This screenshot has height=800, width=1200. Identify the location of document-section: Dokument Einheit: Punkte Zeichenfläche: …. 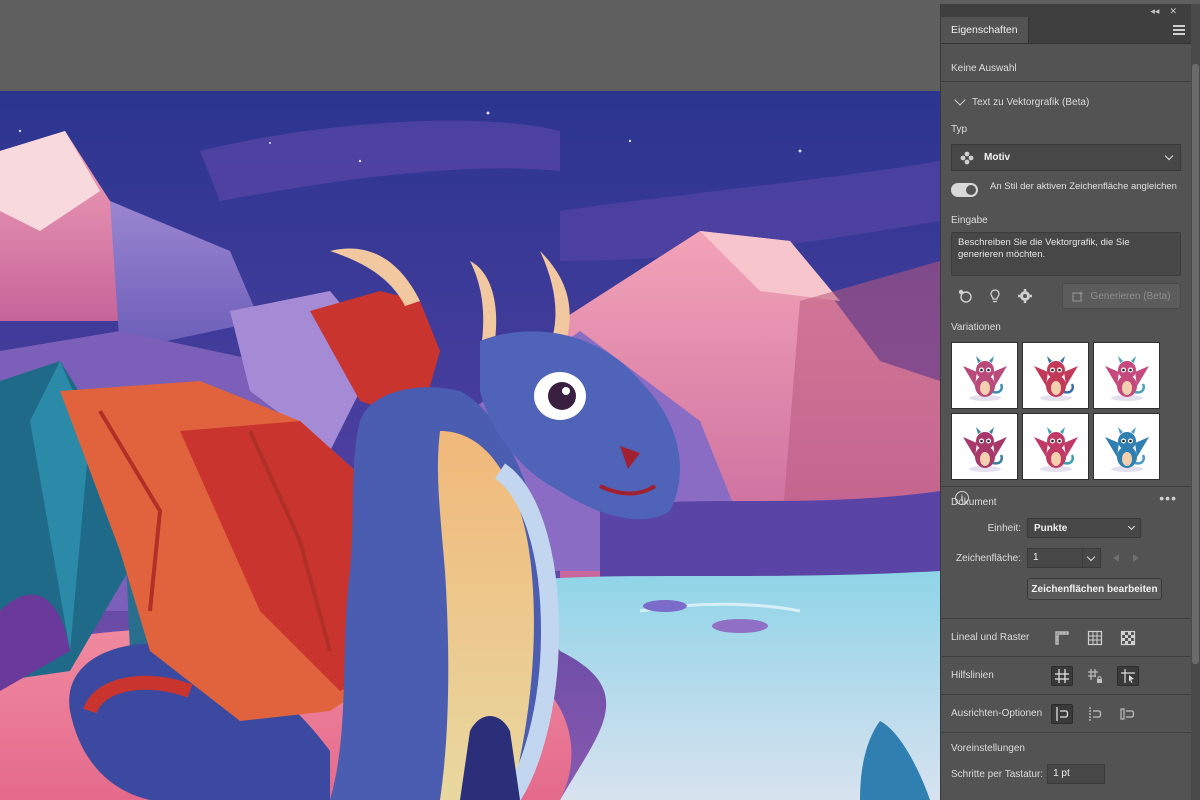
(1066, 553).